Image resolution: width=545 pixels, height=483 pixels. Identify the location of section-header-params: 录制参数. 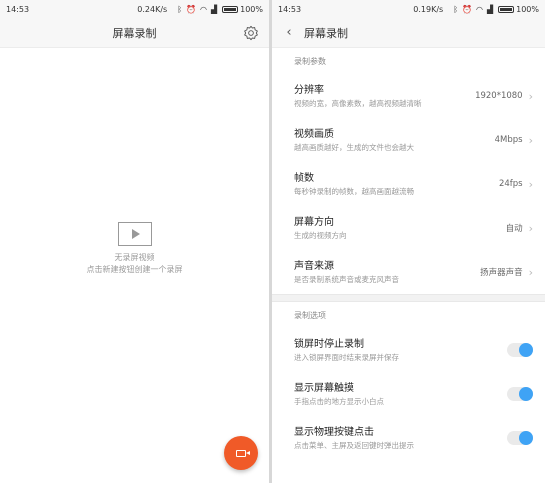
(408, 61).